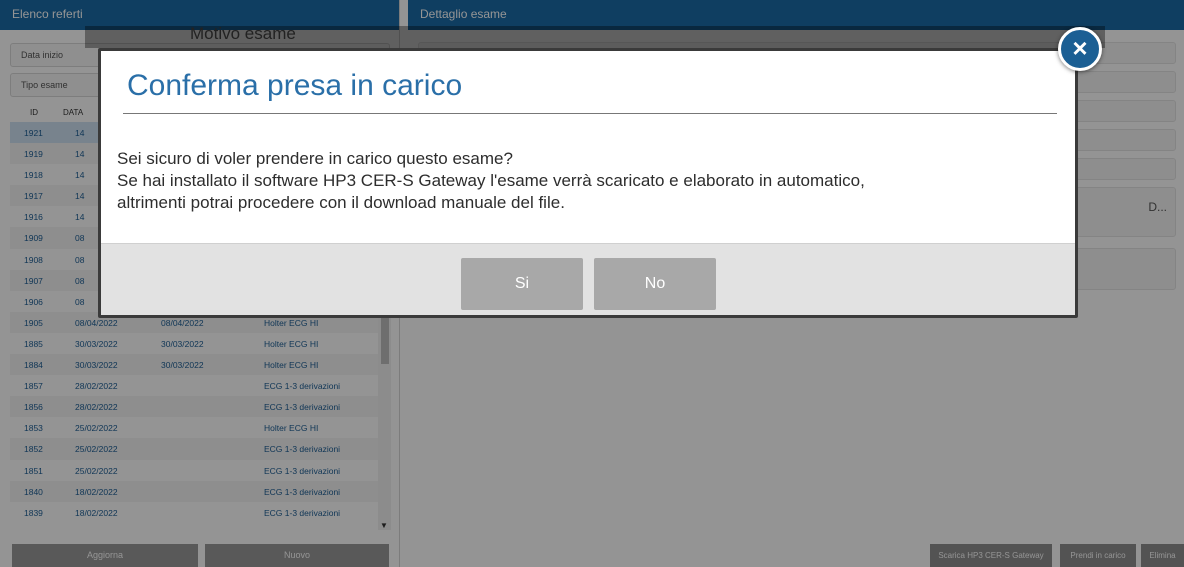 The height and width of the screenshot is (567, 1184). I want to click on close-icon: ×, so click(1080, 49).